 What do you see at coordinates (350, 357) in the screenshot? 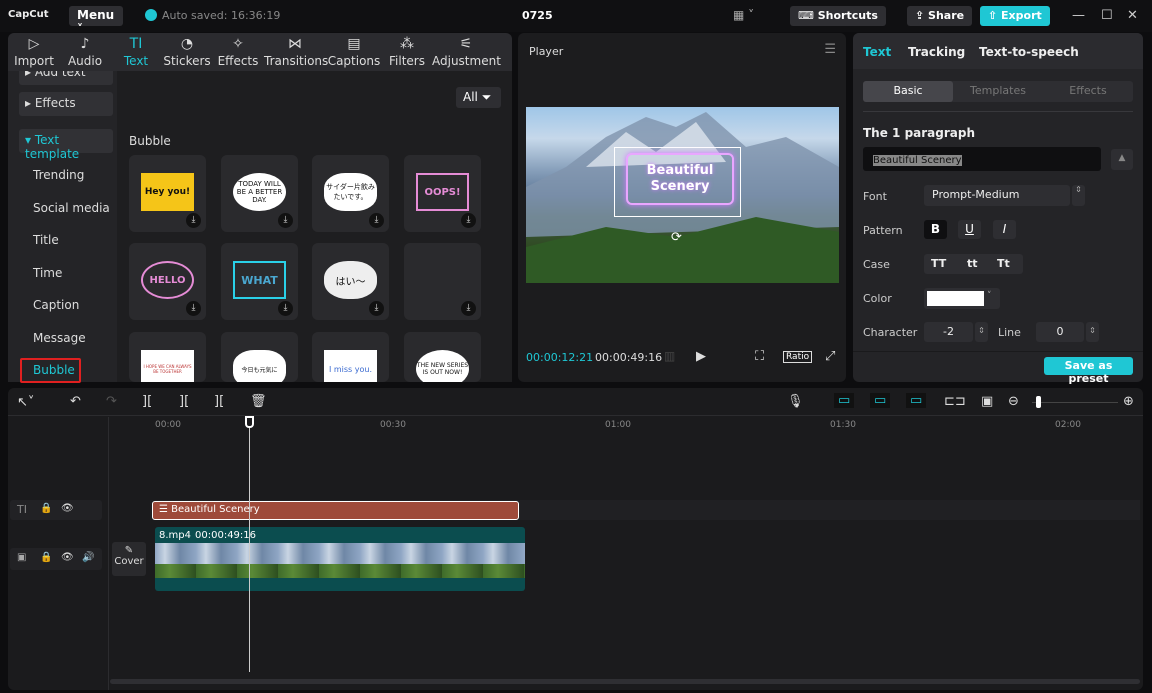
I see `template-thumbnail: I miss you.` at bounding box center [350, 357].